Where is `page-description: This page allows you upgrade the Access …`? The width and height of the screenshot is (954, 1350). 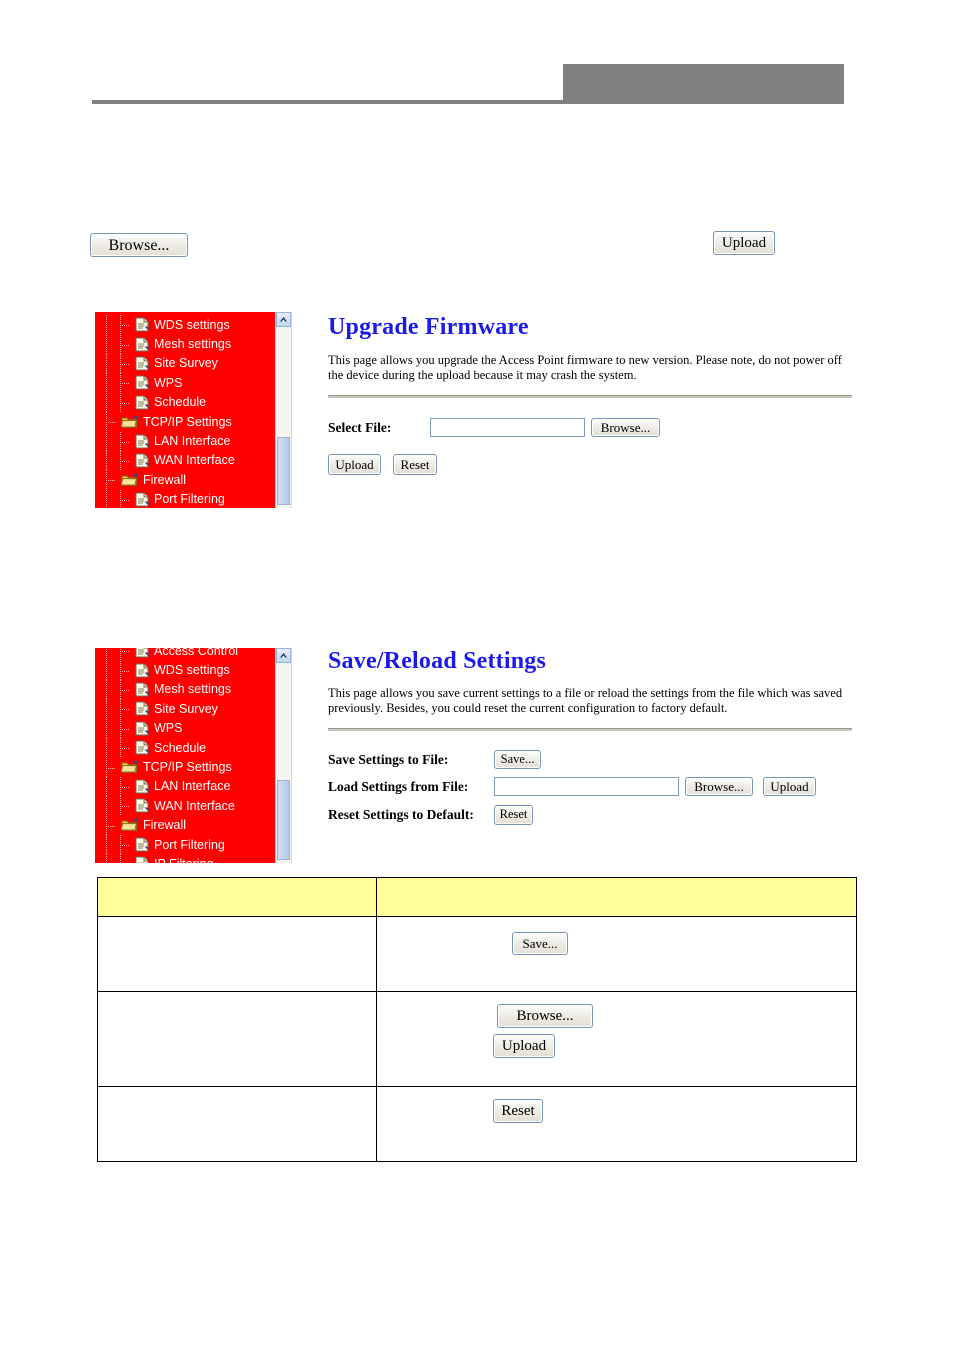 page-description: This page allows you upgrade the Access … is located at coordinates (585, 367).